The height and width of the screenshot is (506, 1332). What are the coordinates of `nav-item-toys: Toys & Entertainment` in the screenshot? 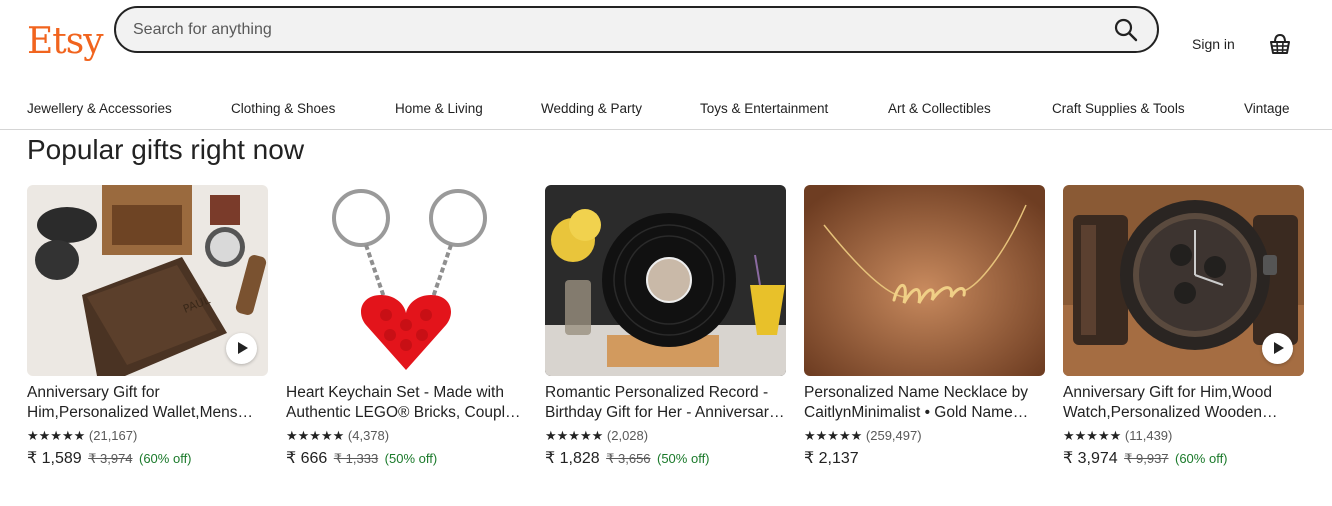 It's located at (764, 108).